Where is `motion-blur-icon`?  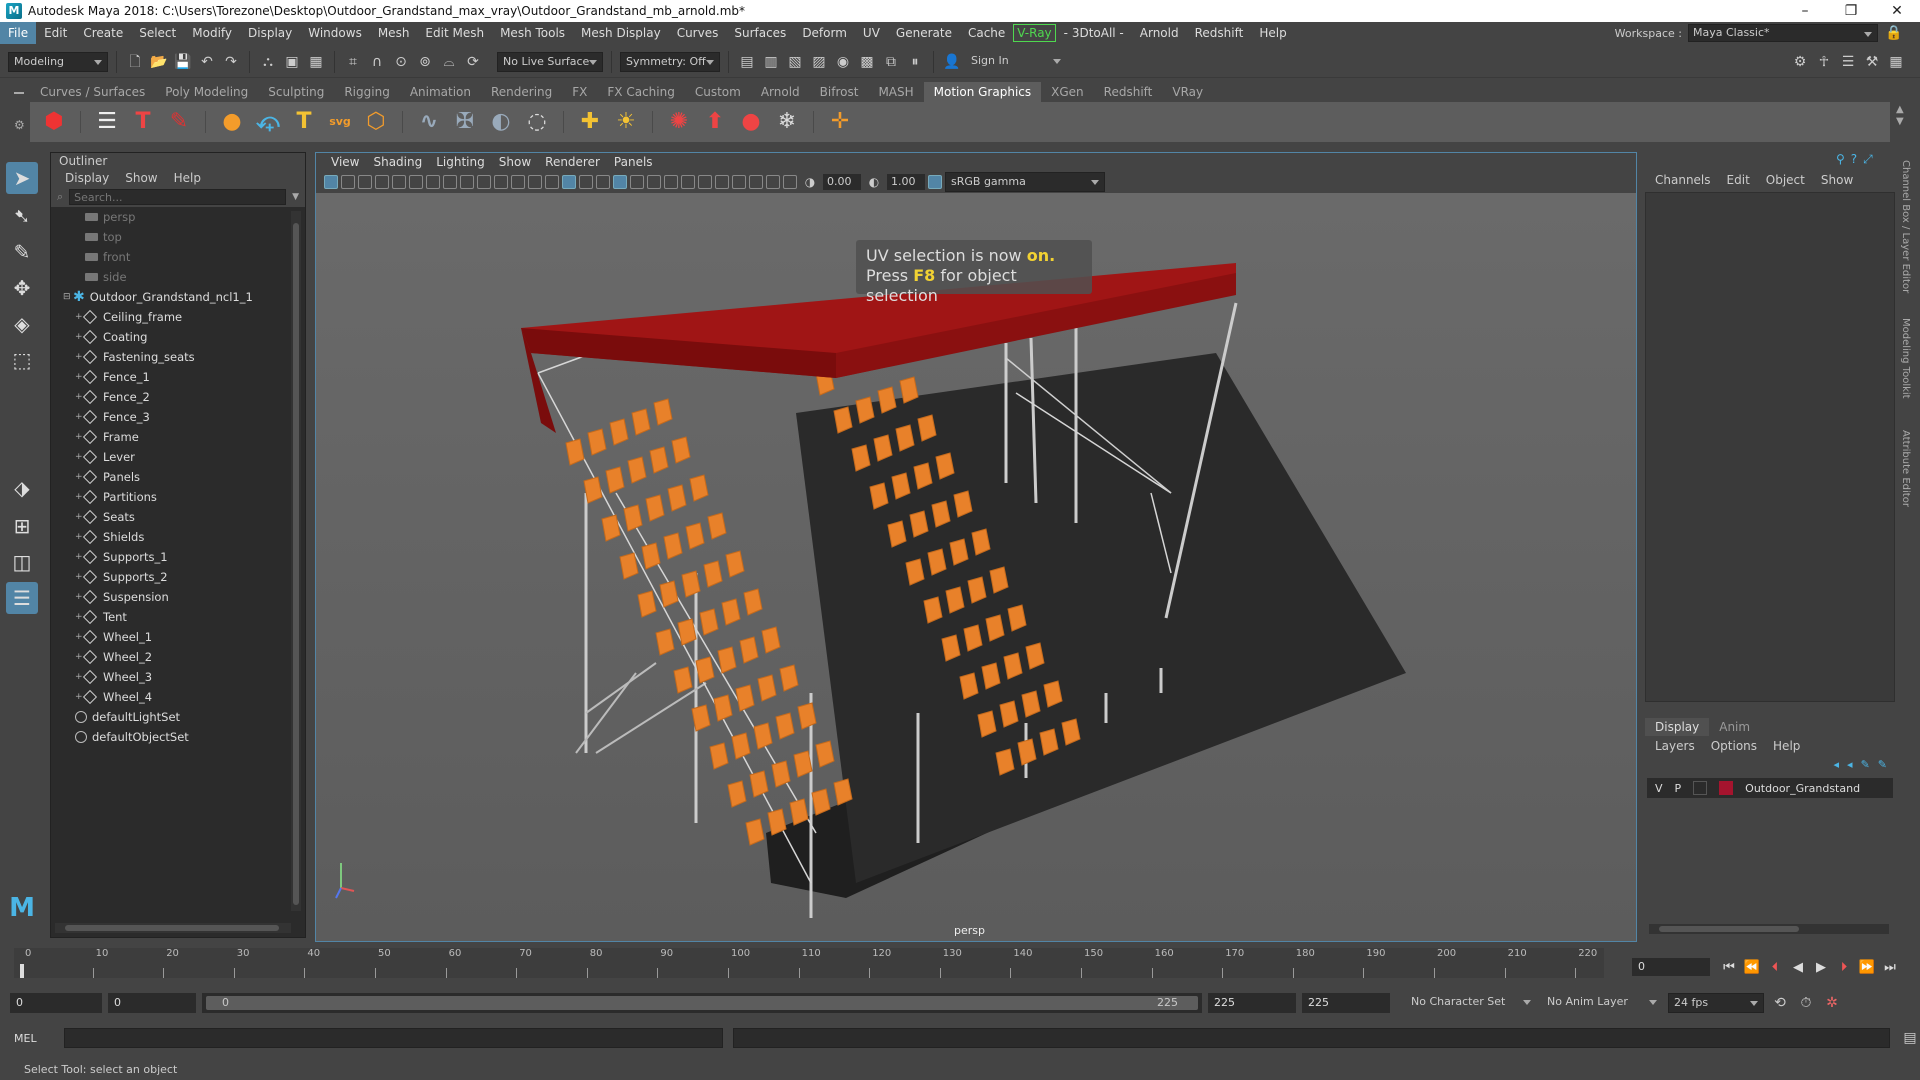
motion-blur-icon is located at coordinates (688, 182).